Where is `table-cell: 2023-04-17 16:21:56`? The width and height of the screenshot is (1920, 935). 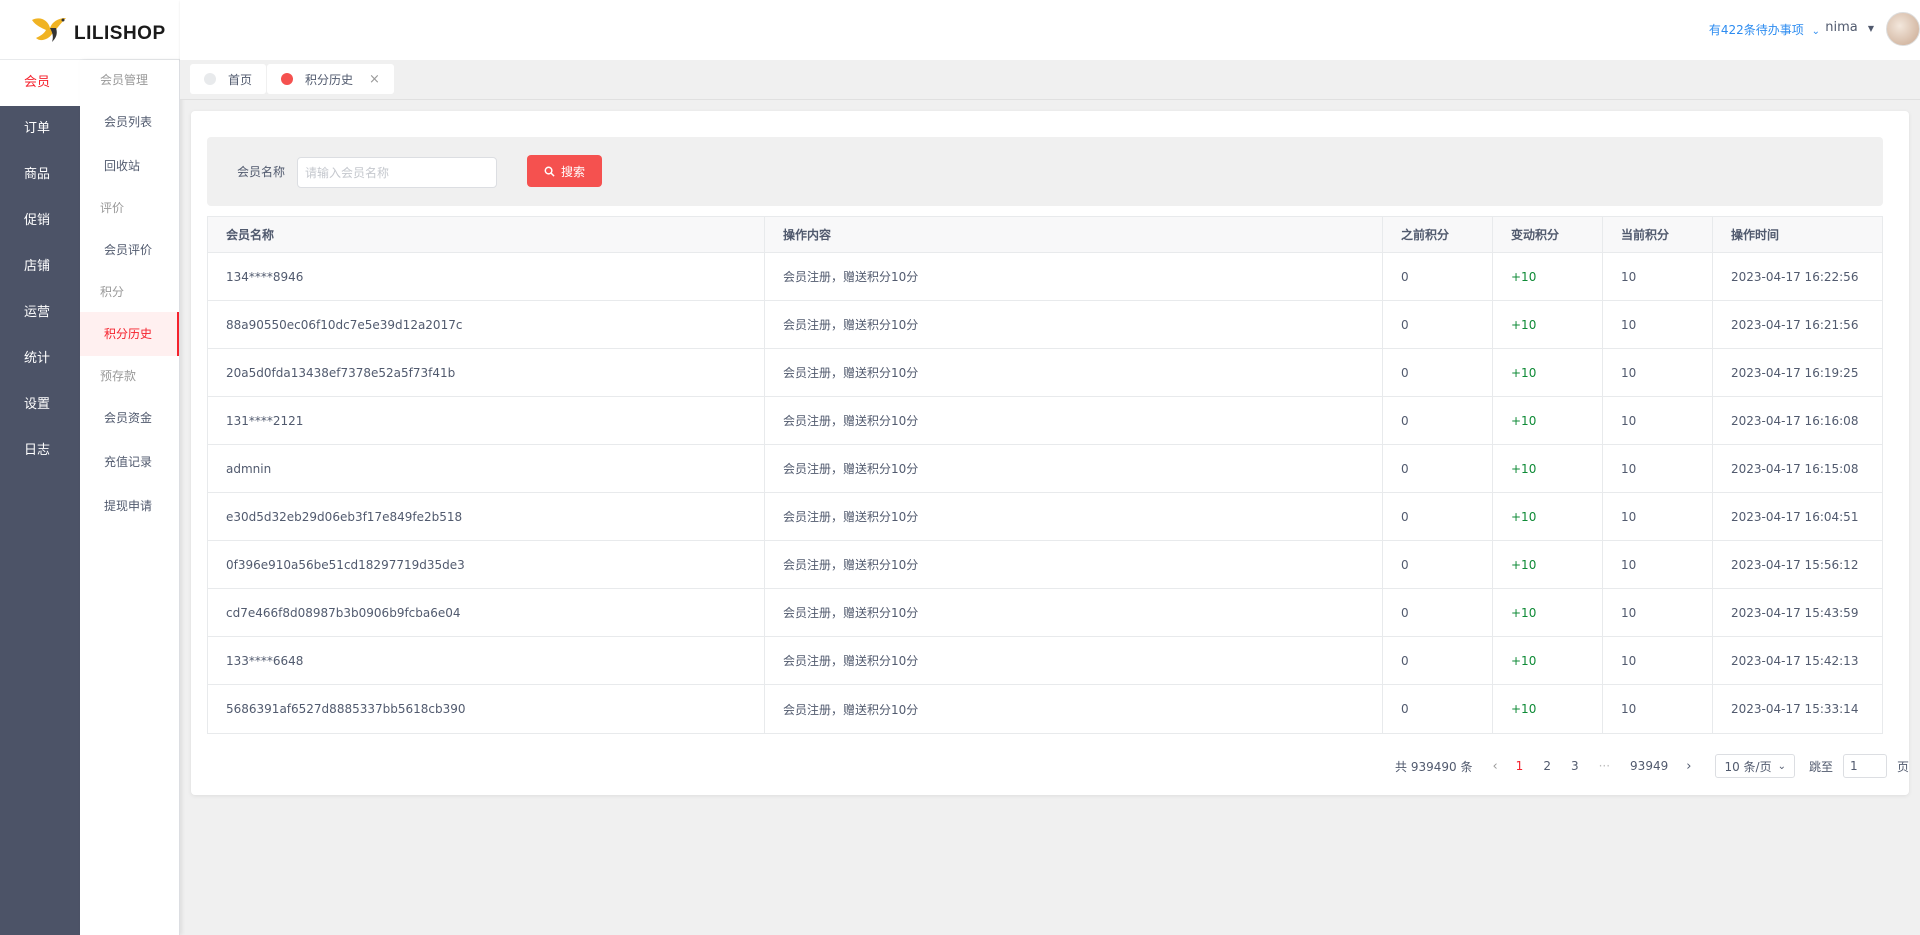
table-cell: 2023-04-17 16:21:56 is located at coordinates (1795, 324).